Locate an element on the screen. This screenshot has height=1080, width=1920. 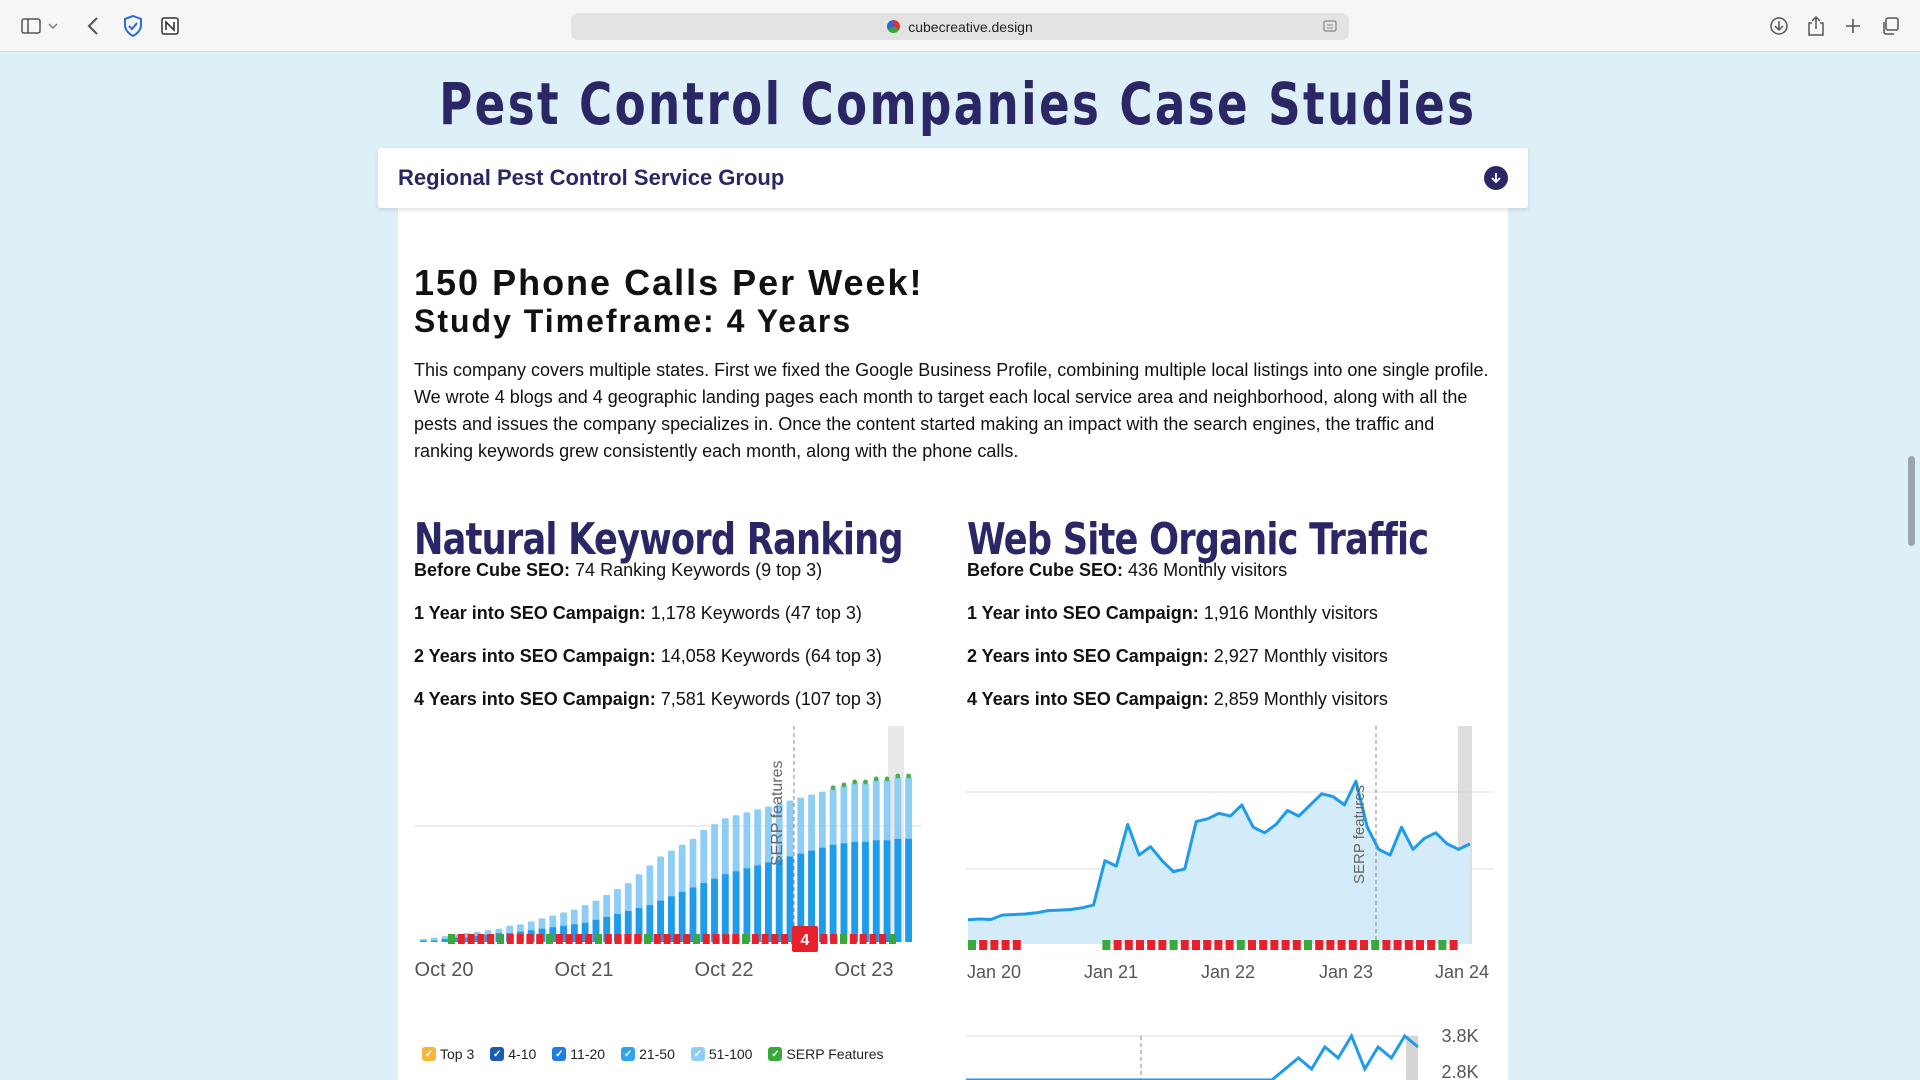
arrow-down-circle-icon is located at coordinates (1496, 178).